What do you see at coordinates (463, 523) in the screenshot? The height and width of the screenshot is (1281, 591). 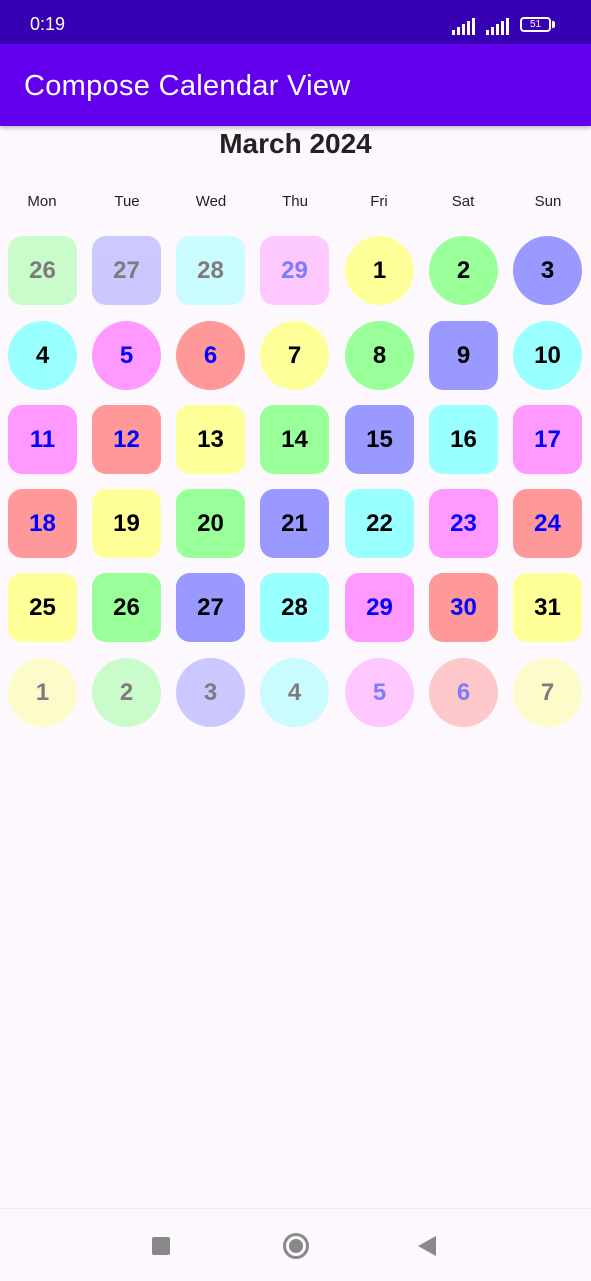 I see `calendar-day: 23` at bounding box center [463, 523].